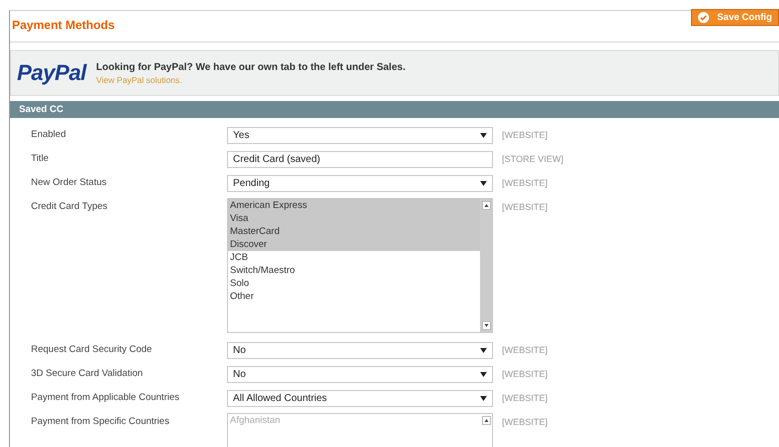 Image resolution: width=779 pixels, height=447 pixels. I want to click on list-option: Other, so click(354, 296).